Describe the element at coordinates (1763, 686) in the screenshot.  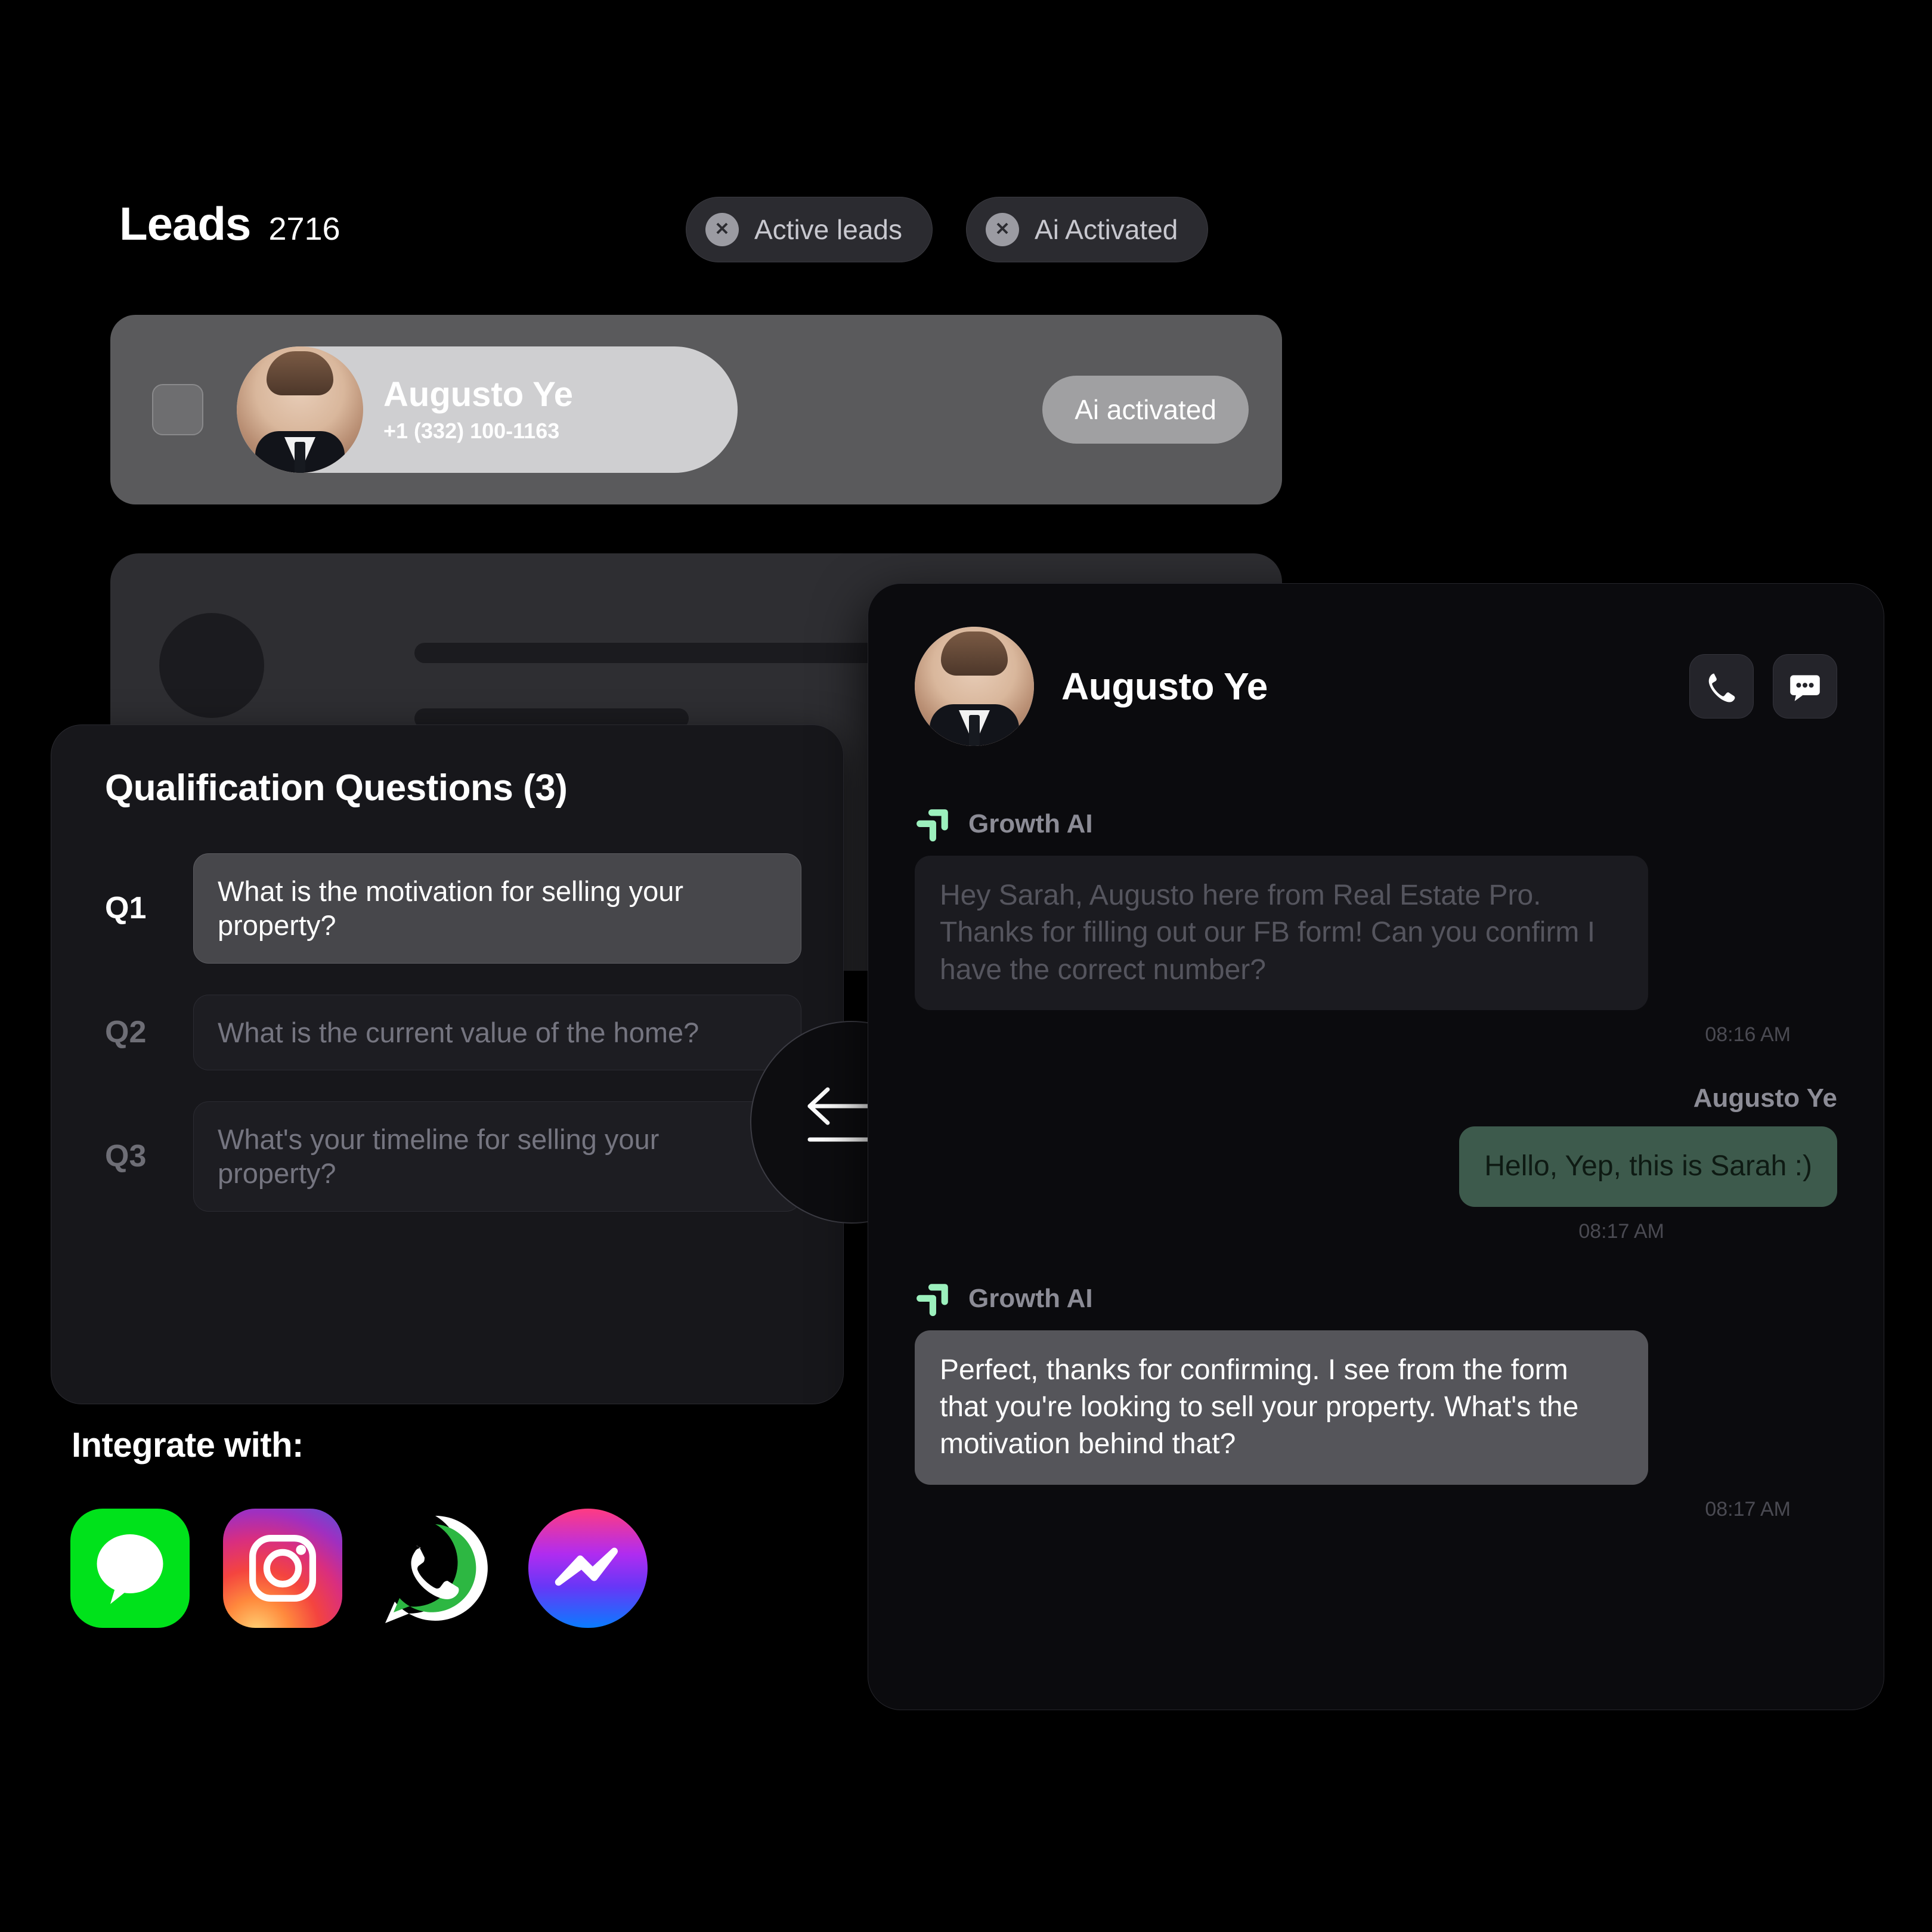
I see `chat-action-group` at that location.